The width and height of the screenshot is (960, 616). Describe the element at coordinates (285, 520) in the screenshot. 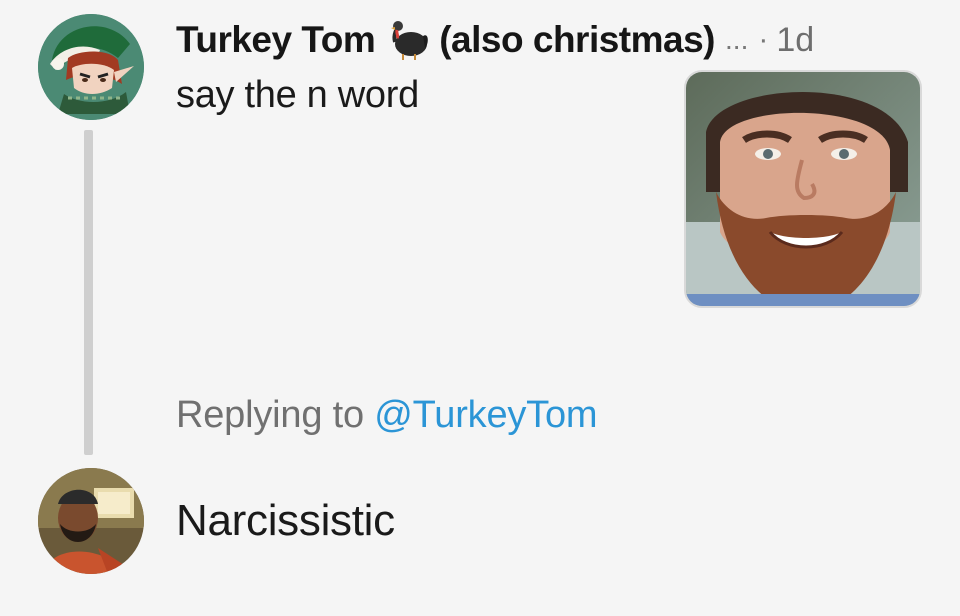

I see `reply-tweet-text: Narcissistic` at that location.